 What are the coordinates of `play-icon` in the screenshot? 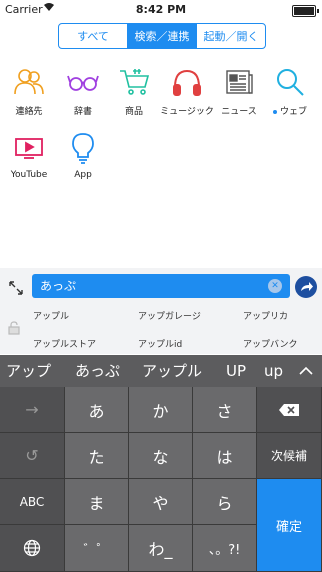 It's located at (29, 148).